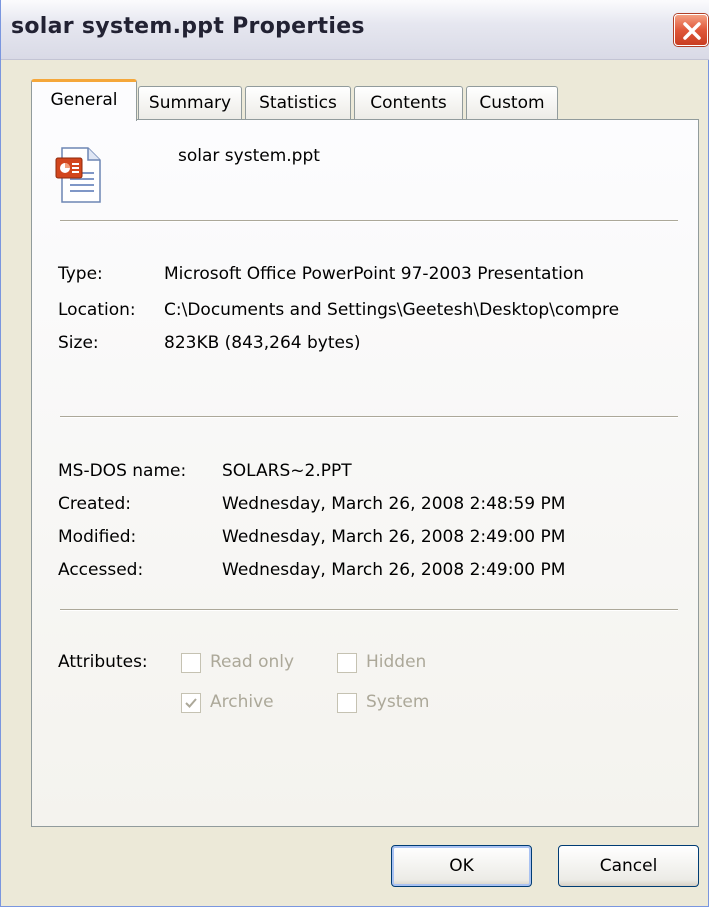  What do you see at coordinates (298, 103) in the screenshot?
I see `tab-statistics: Statistics` at bounding box center [298, 103].